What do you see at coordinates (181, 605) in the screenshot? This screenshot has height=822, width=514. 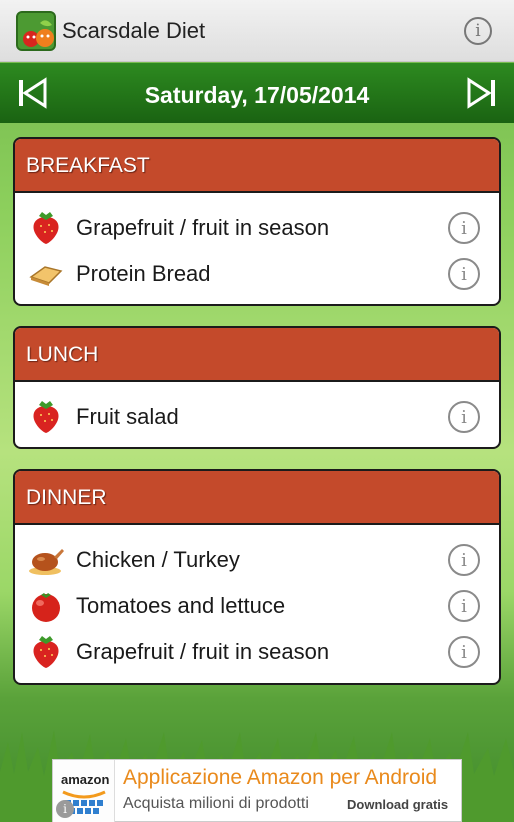 I see `meal-item-label: Tomatoes and lettuce` at bounding box center [181, 605].